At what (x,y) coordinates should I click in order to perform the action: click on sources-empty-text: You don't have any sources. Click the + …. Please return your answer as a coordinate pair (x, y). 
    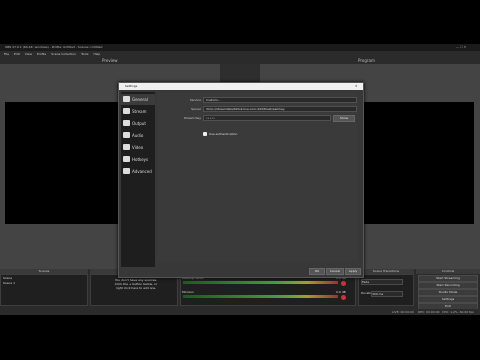
    Looking at the image, I should click on (136, 284).